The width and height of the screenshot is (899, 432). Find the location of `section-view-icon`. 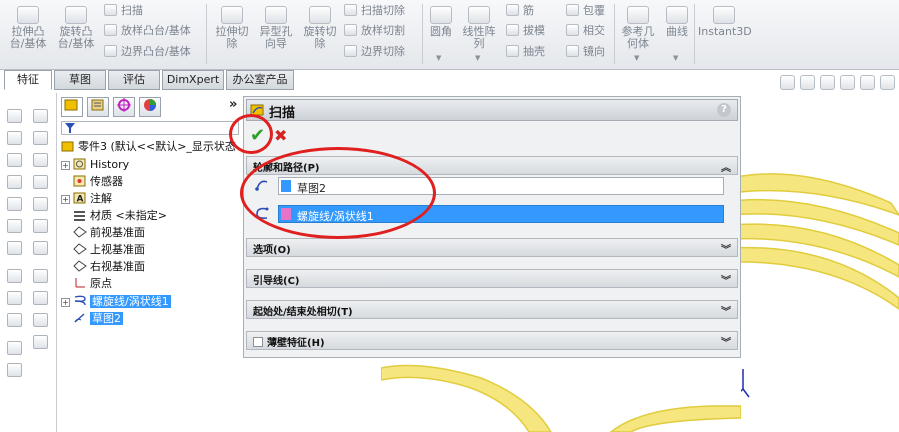

section-view-icon is located at coordinates (847, 82).